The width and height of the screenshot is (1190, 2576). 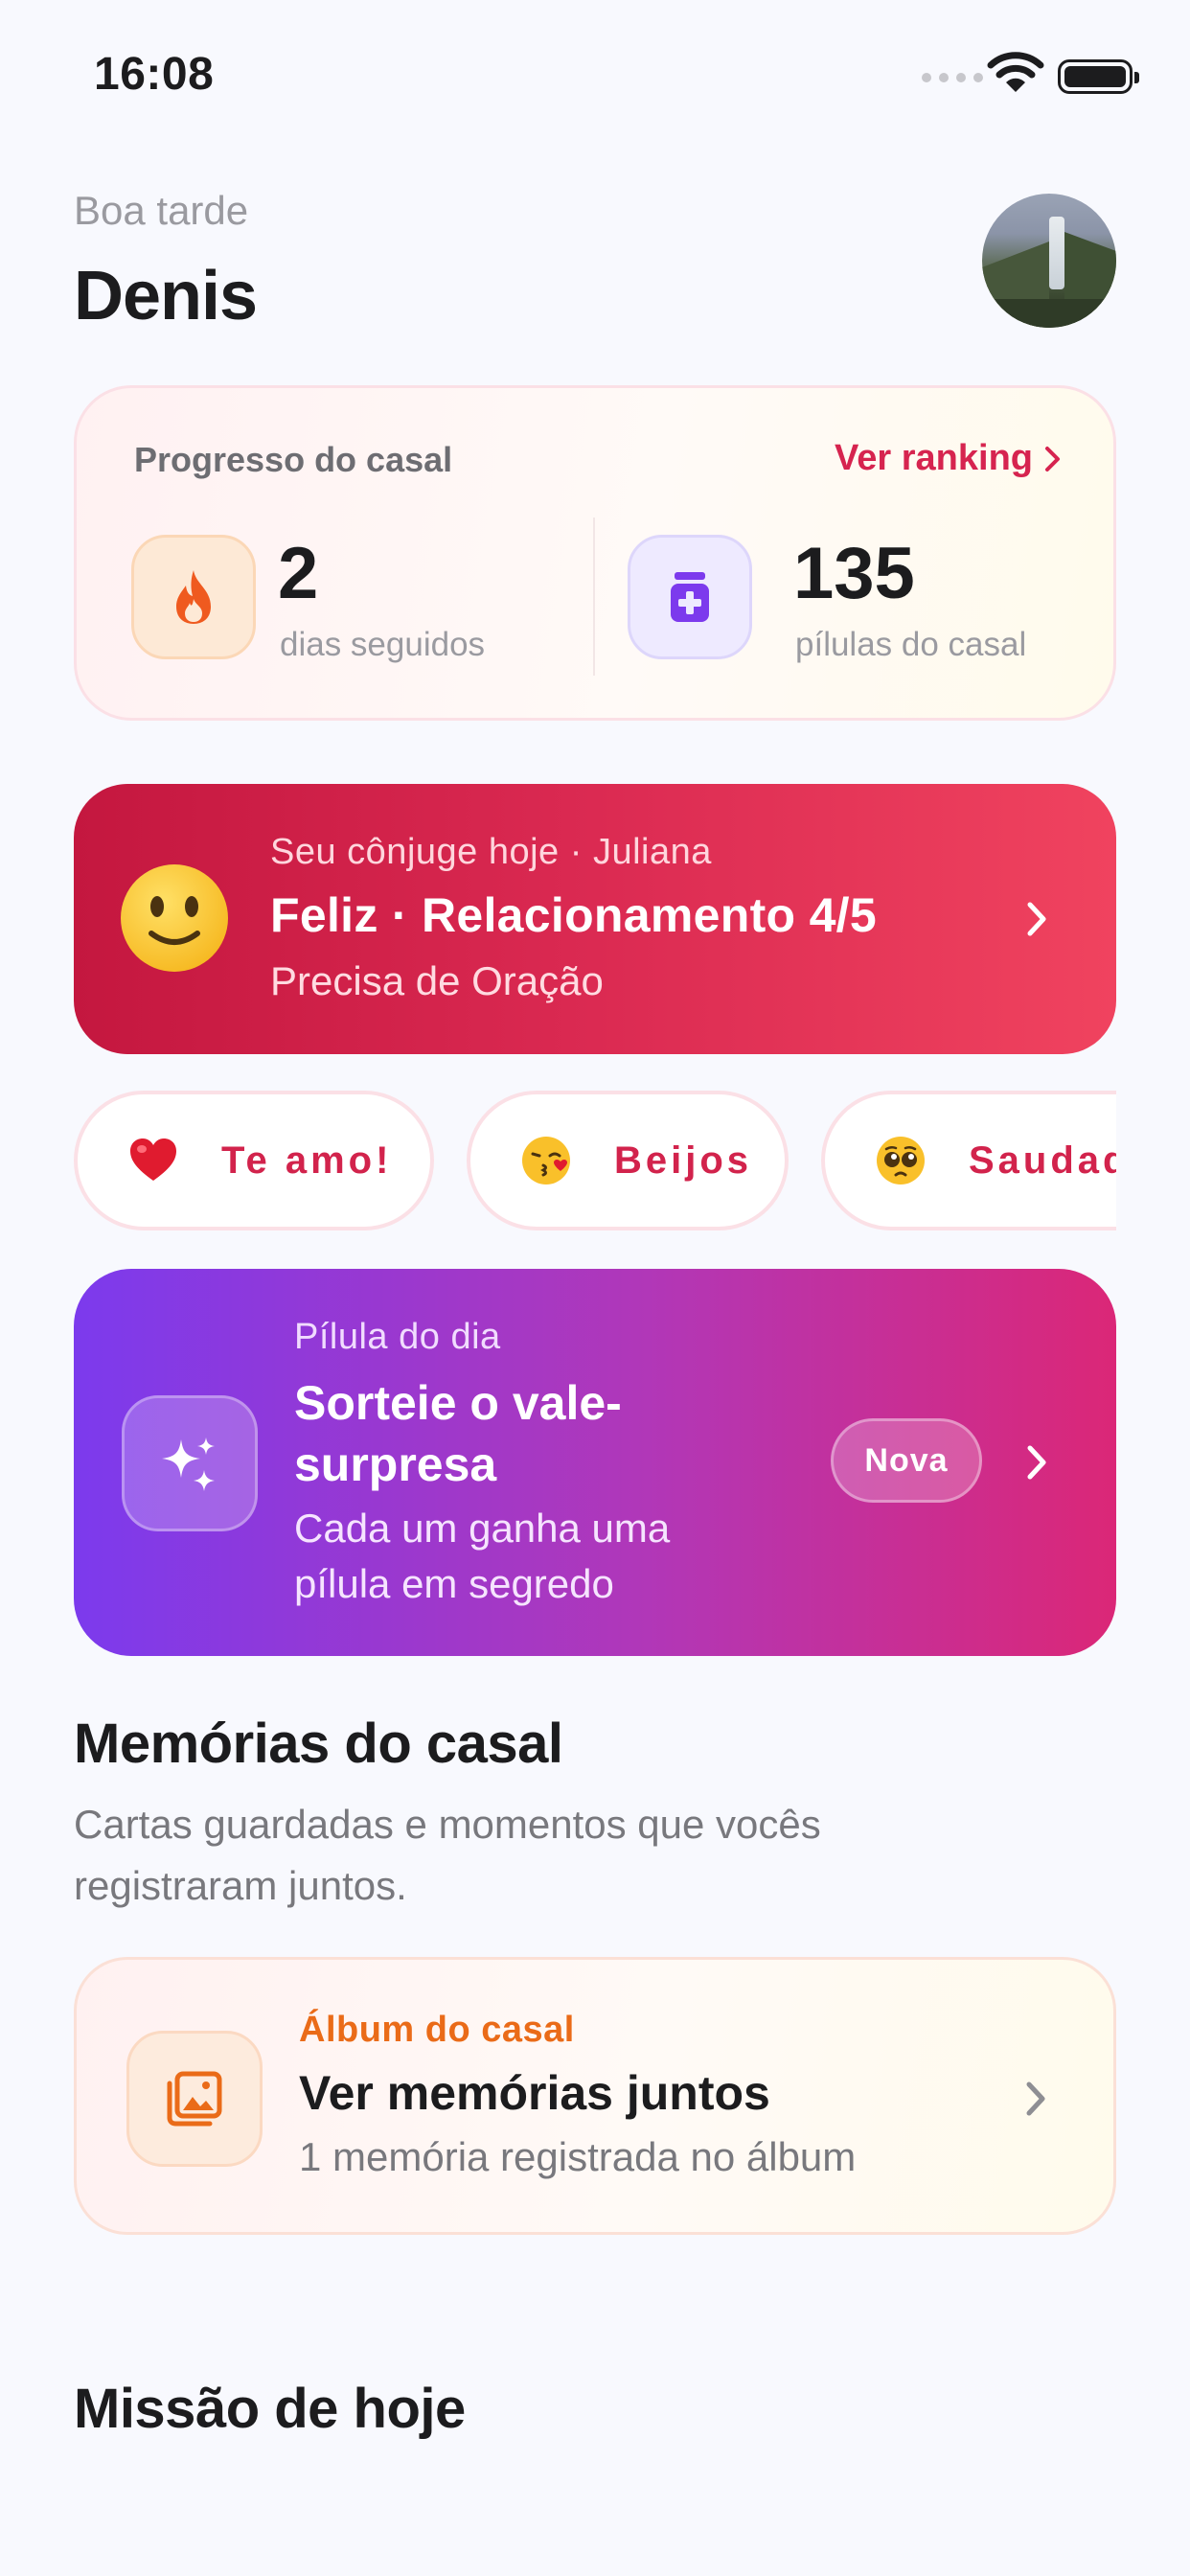 I want to click on memories-section-title: Memórias do casal, so click(x=319, y=1744).